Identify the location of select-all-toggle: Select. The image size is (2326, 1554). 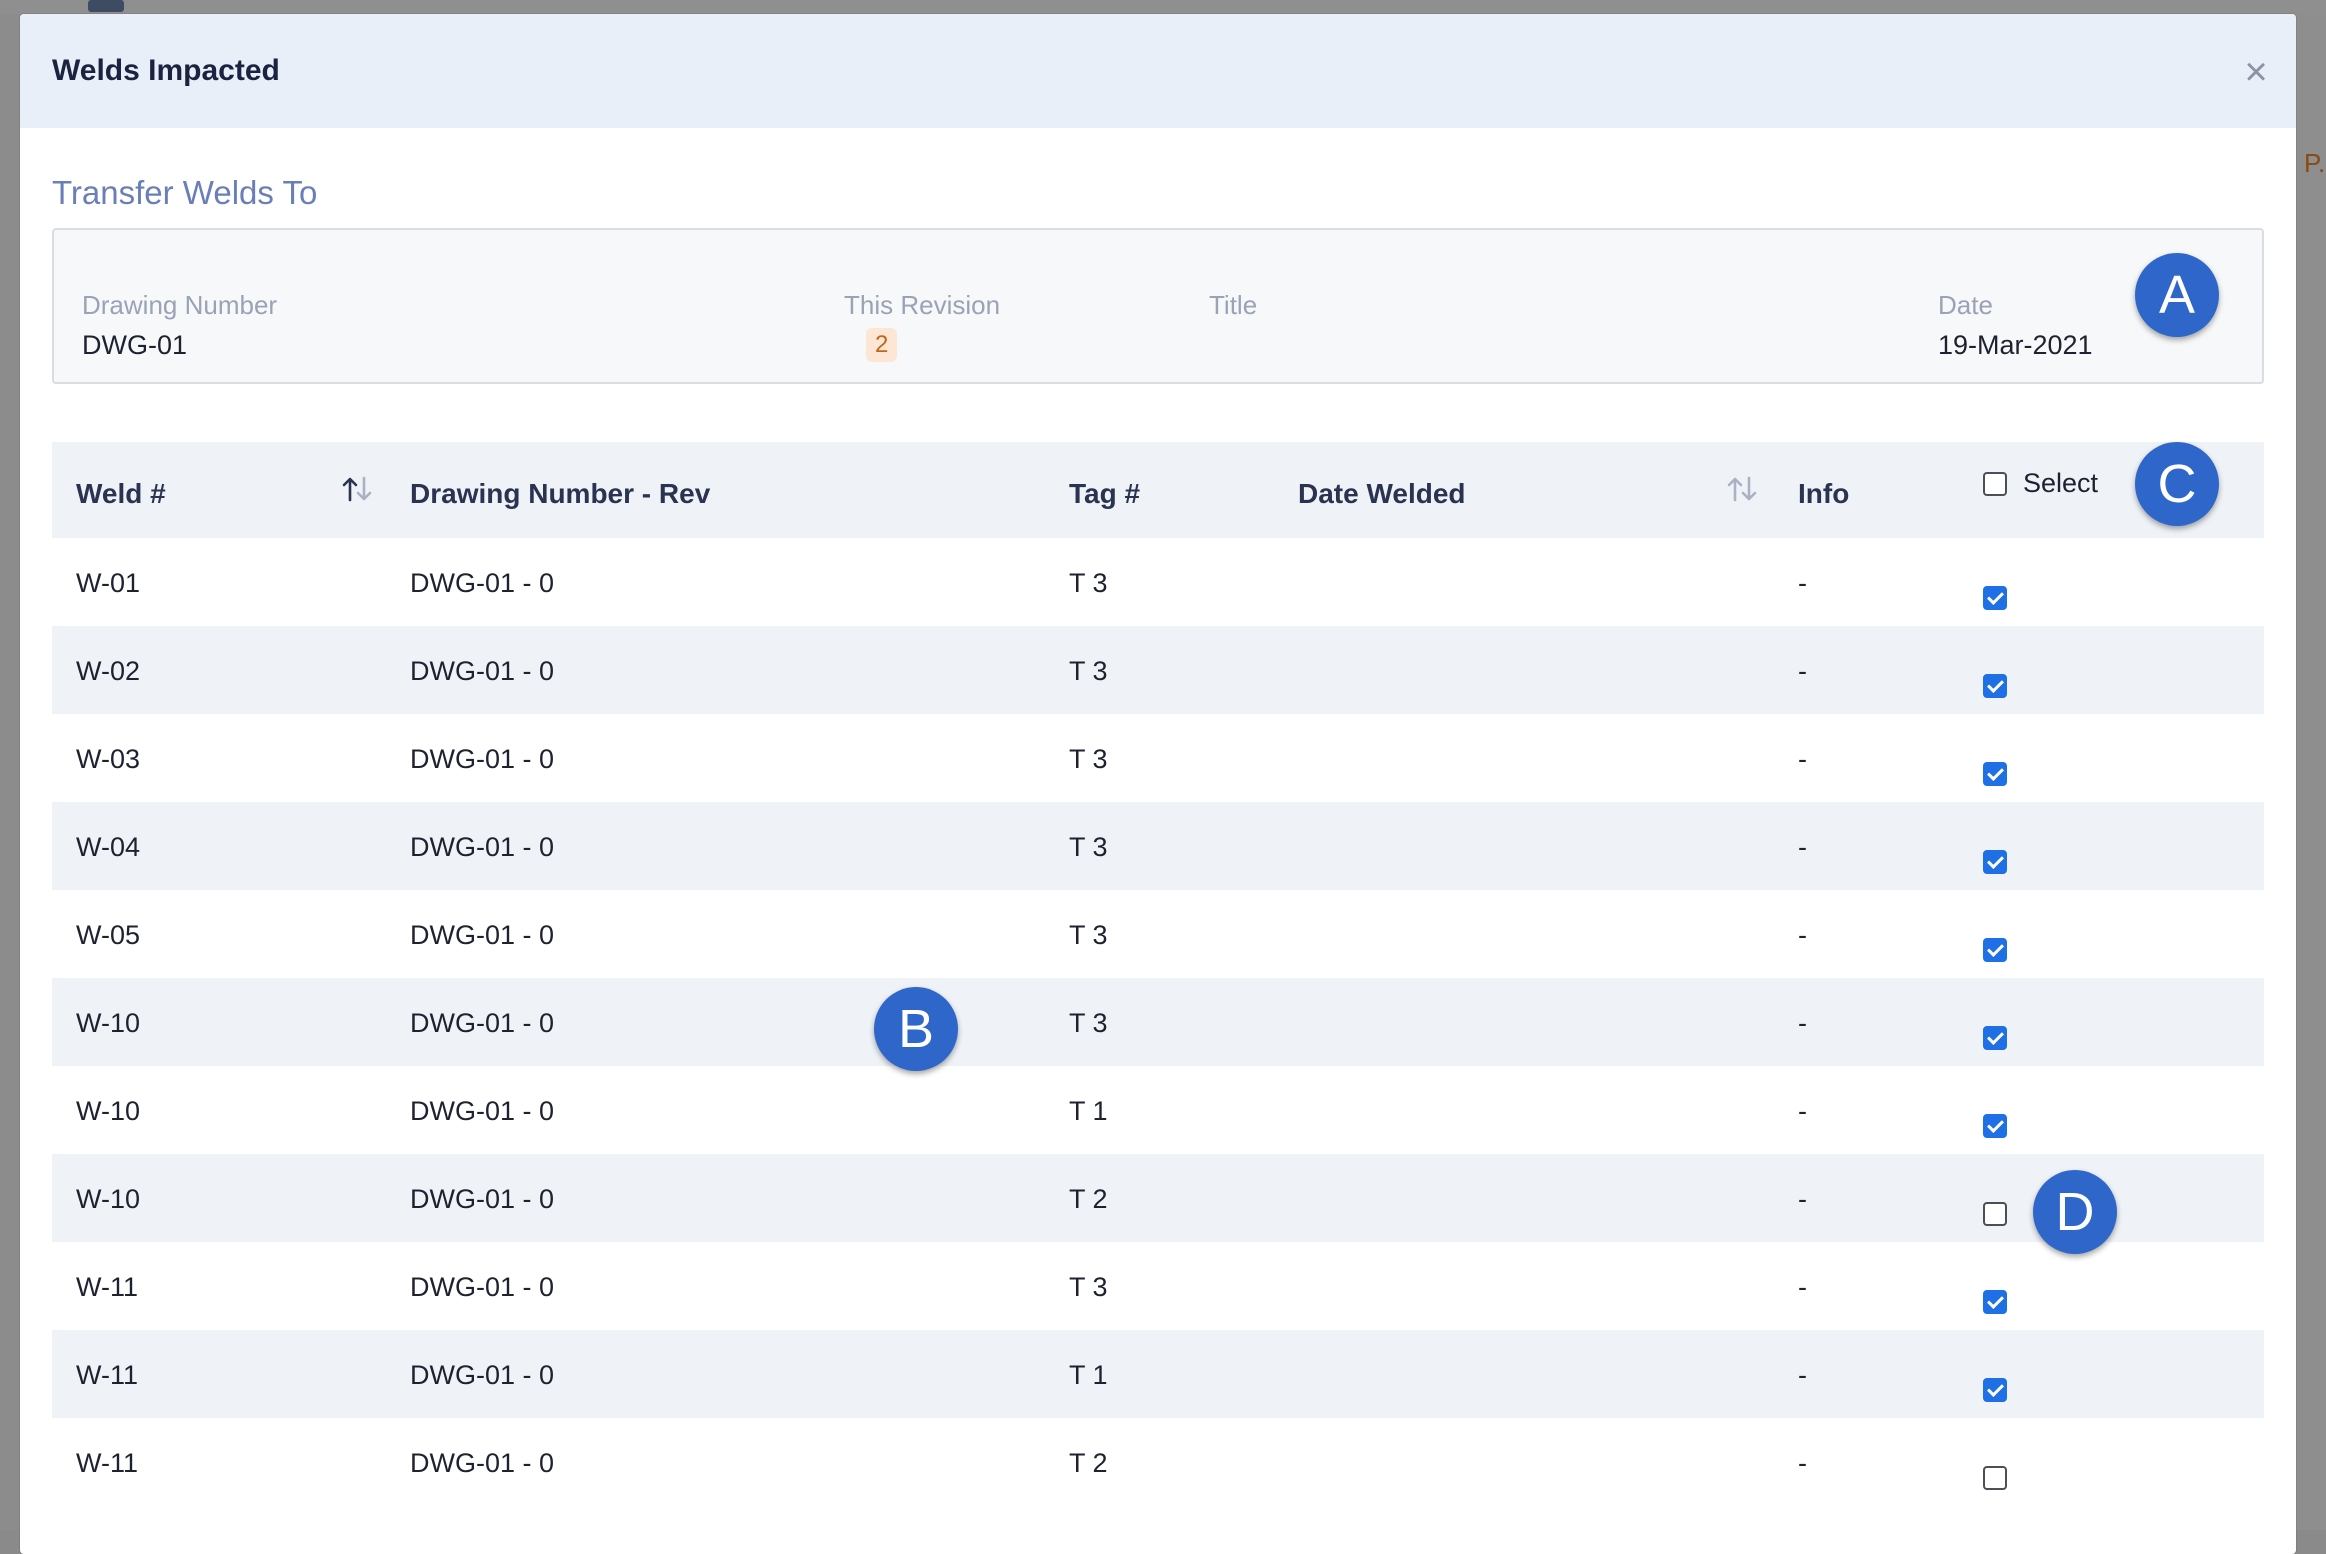
(2040, 483).